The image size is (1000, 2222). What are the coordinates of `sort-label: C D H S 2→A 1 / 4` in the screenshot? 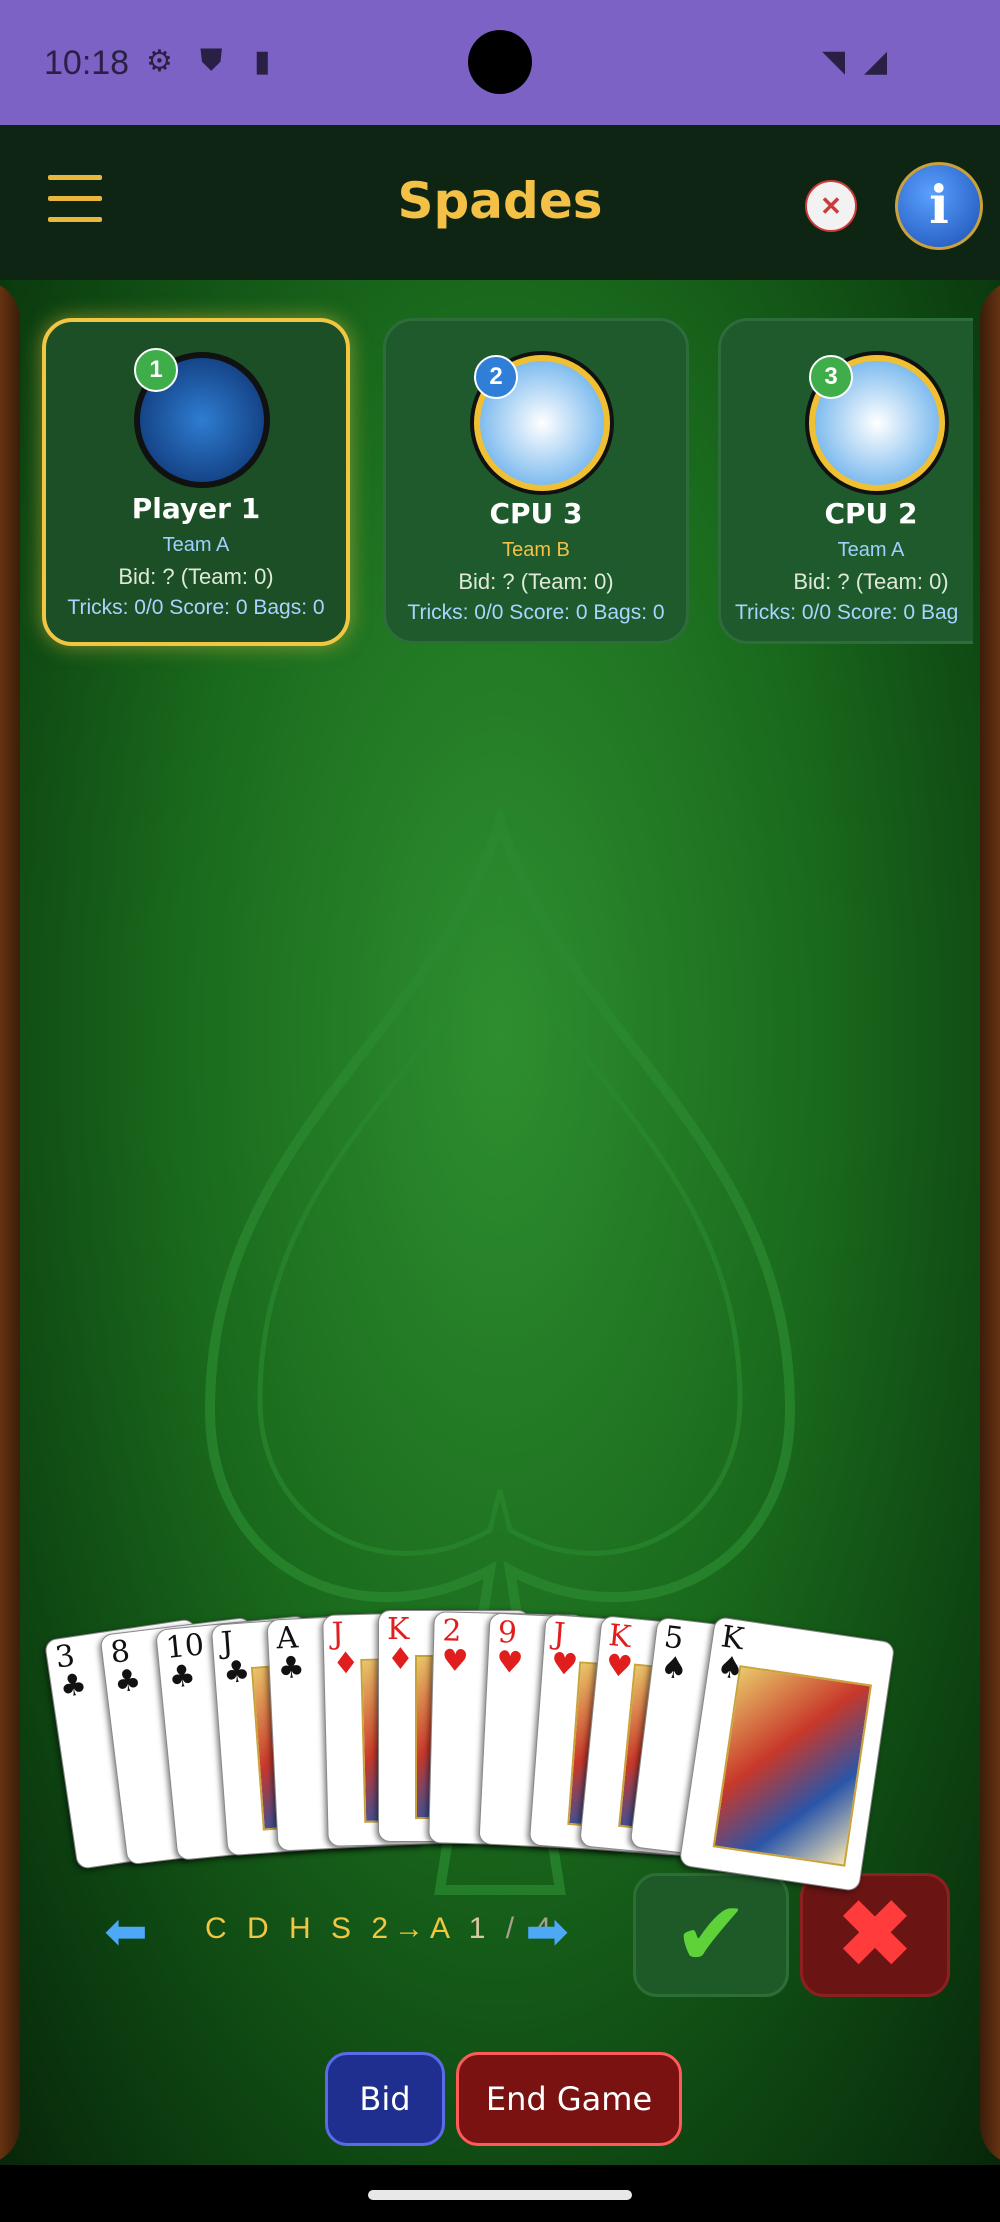 It's located at (381, 1929).